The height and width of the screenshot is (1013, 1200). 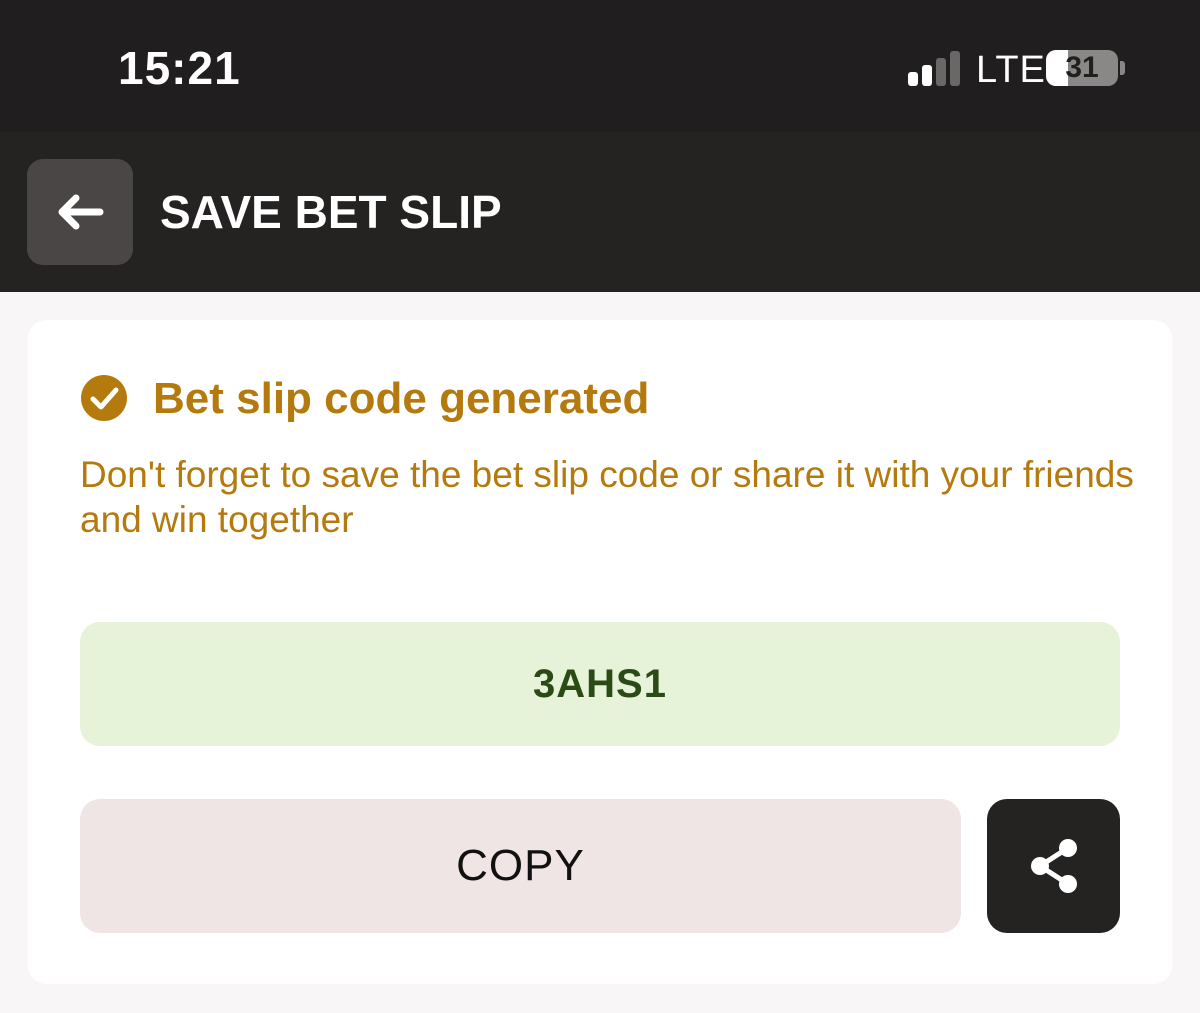 I want to click on page-title: SAVE BET SLIP, so click(x=331, y=212).